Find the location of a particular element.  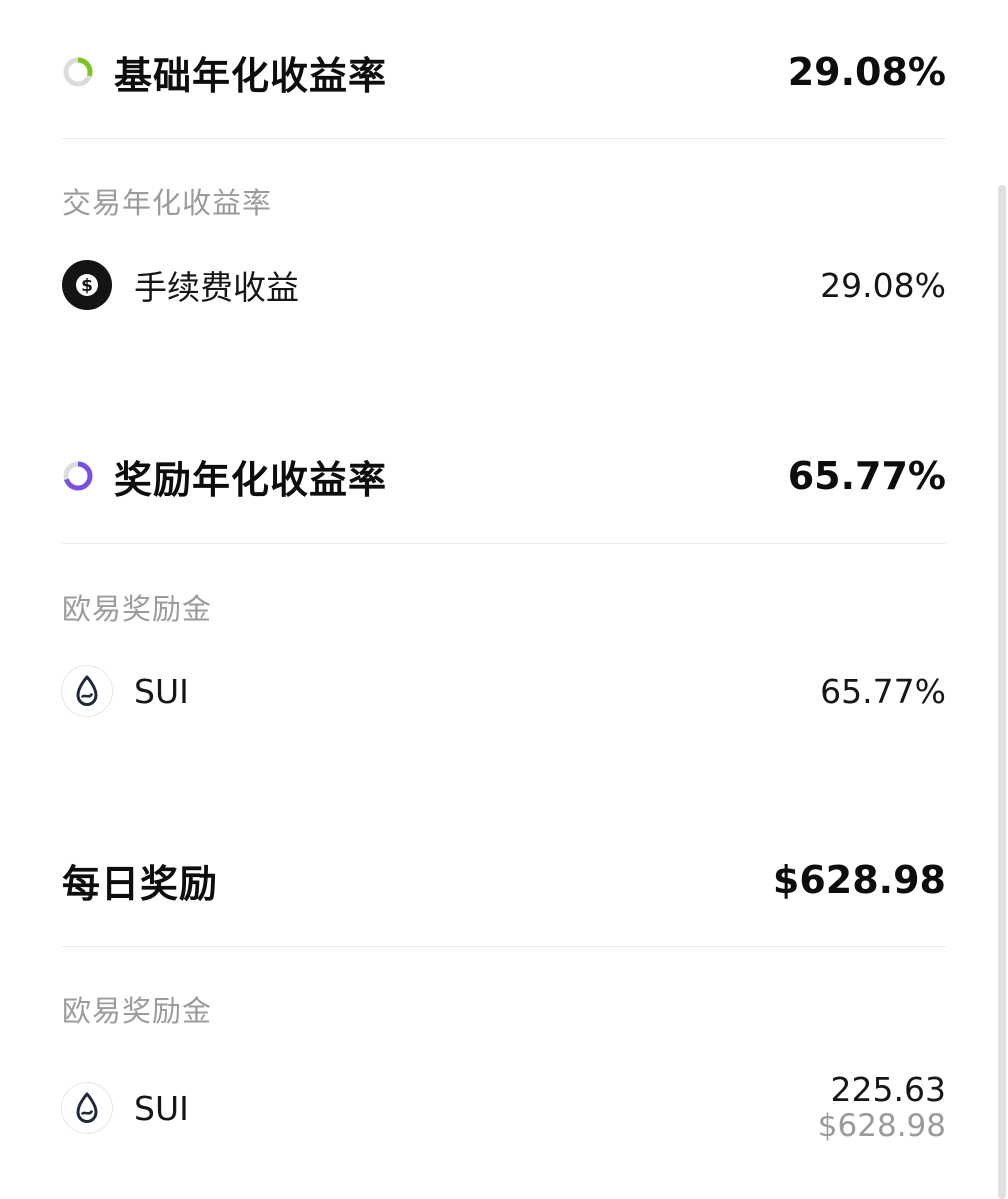

sui-apr-left: SUI is located at coordinates (125, 691).